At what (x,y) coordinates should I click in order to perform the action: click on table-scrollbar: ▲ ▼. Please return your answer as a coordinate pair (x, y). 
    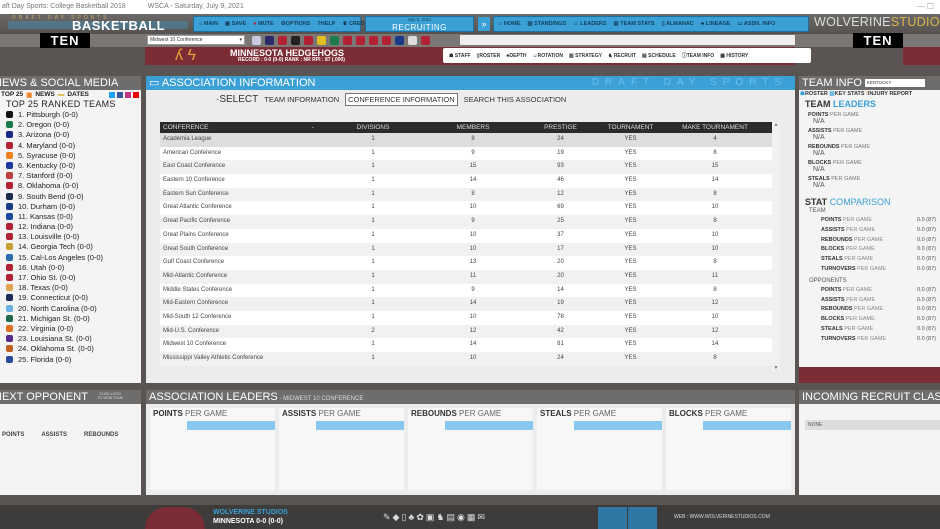
    Looking at the image, I should click on (776, 246).